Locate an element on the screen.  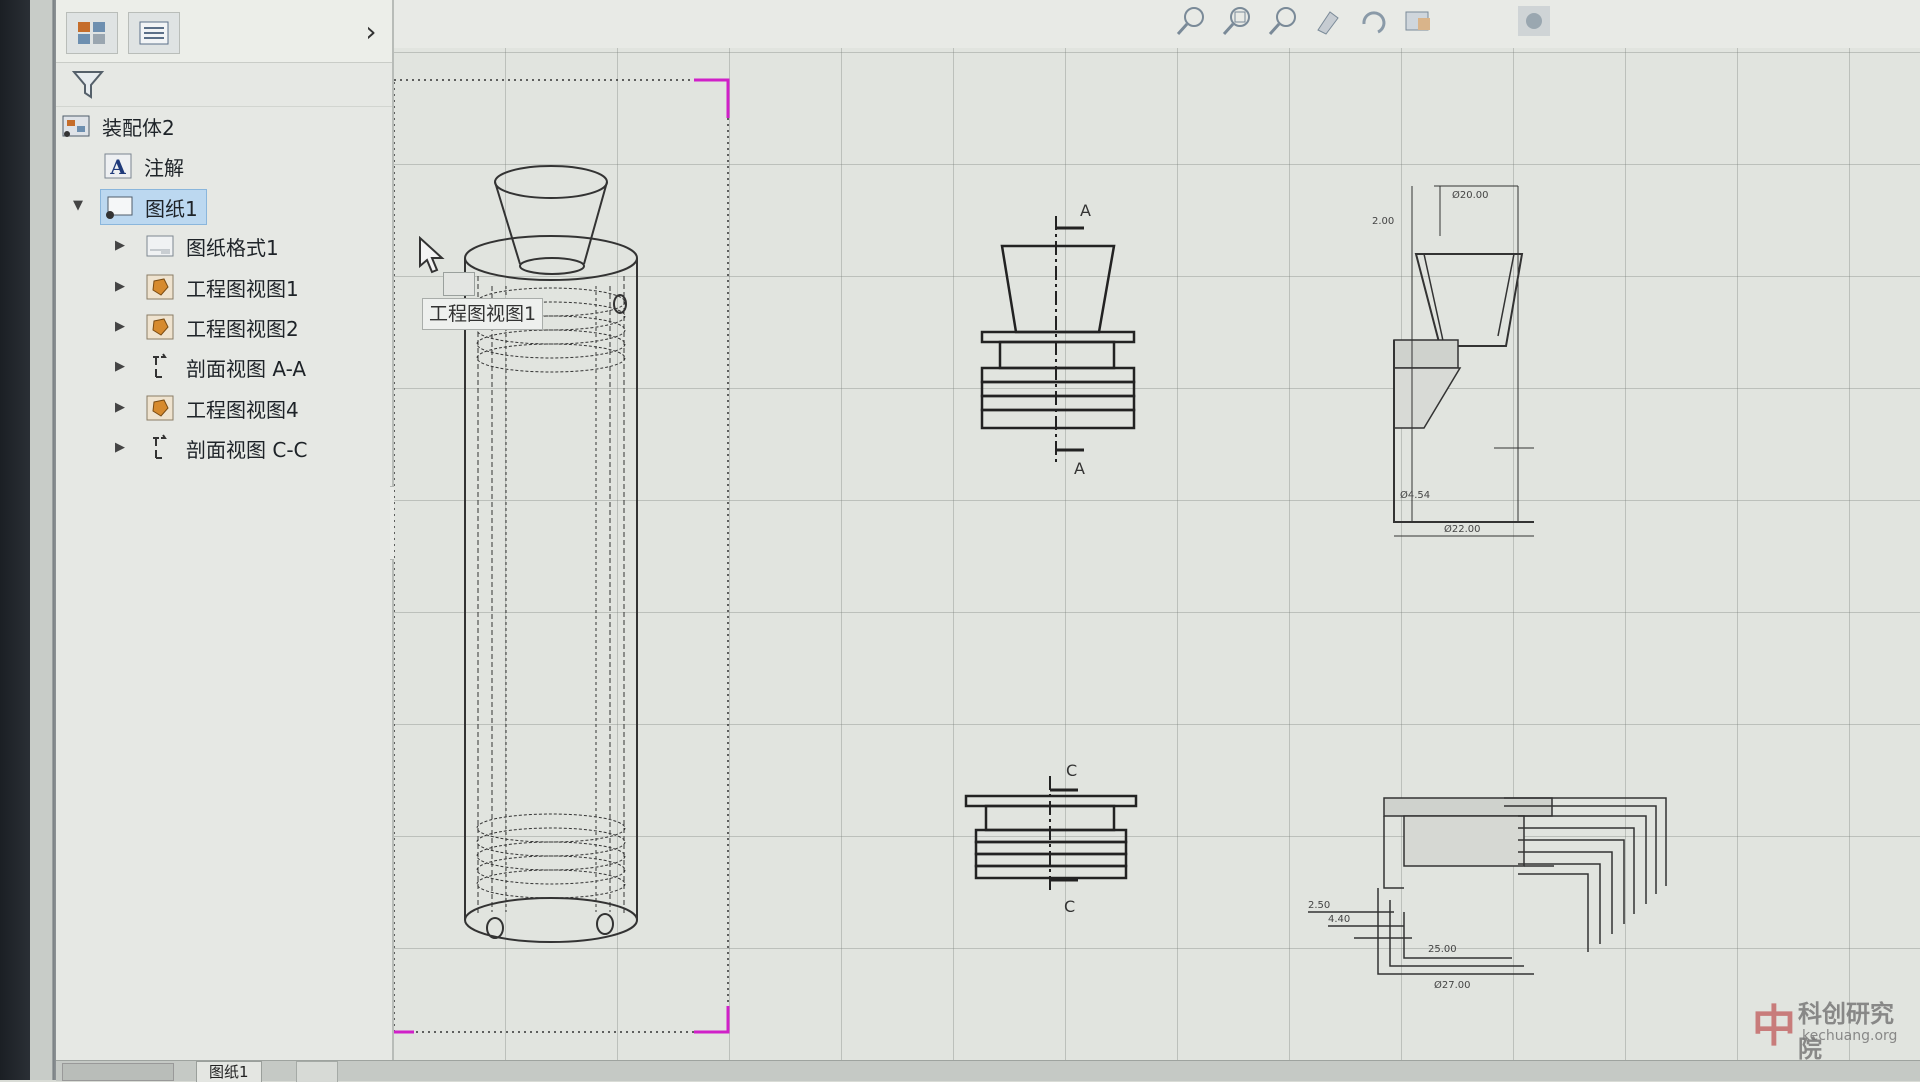
tree-item-sheet-format: 图纸格式1 is located at coordinates (211, 246).